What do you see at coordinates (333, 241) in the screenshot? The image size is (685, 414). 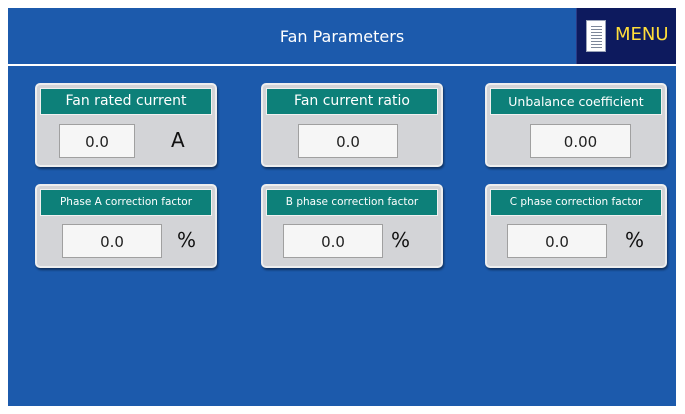 I see `phase-b-correction-input: 0.0` at bounding box center [333, 241].